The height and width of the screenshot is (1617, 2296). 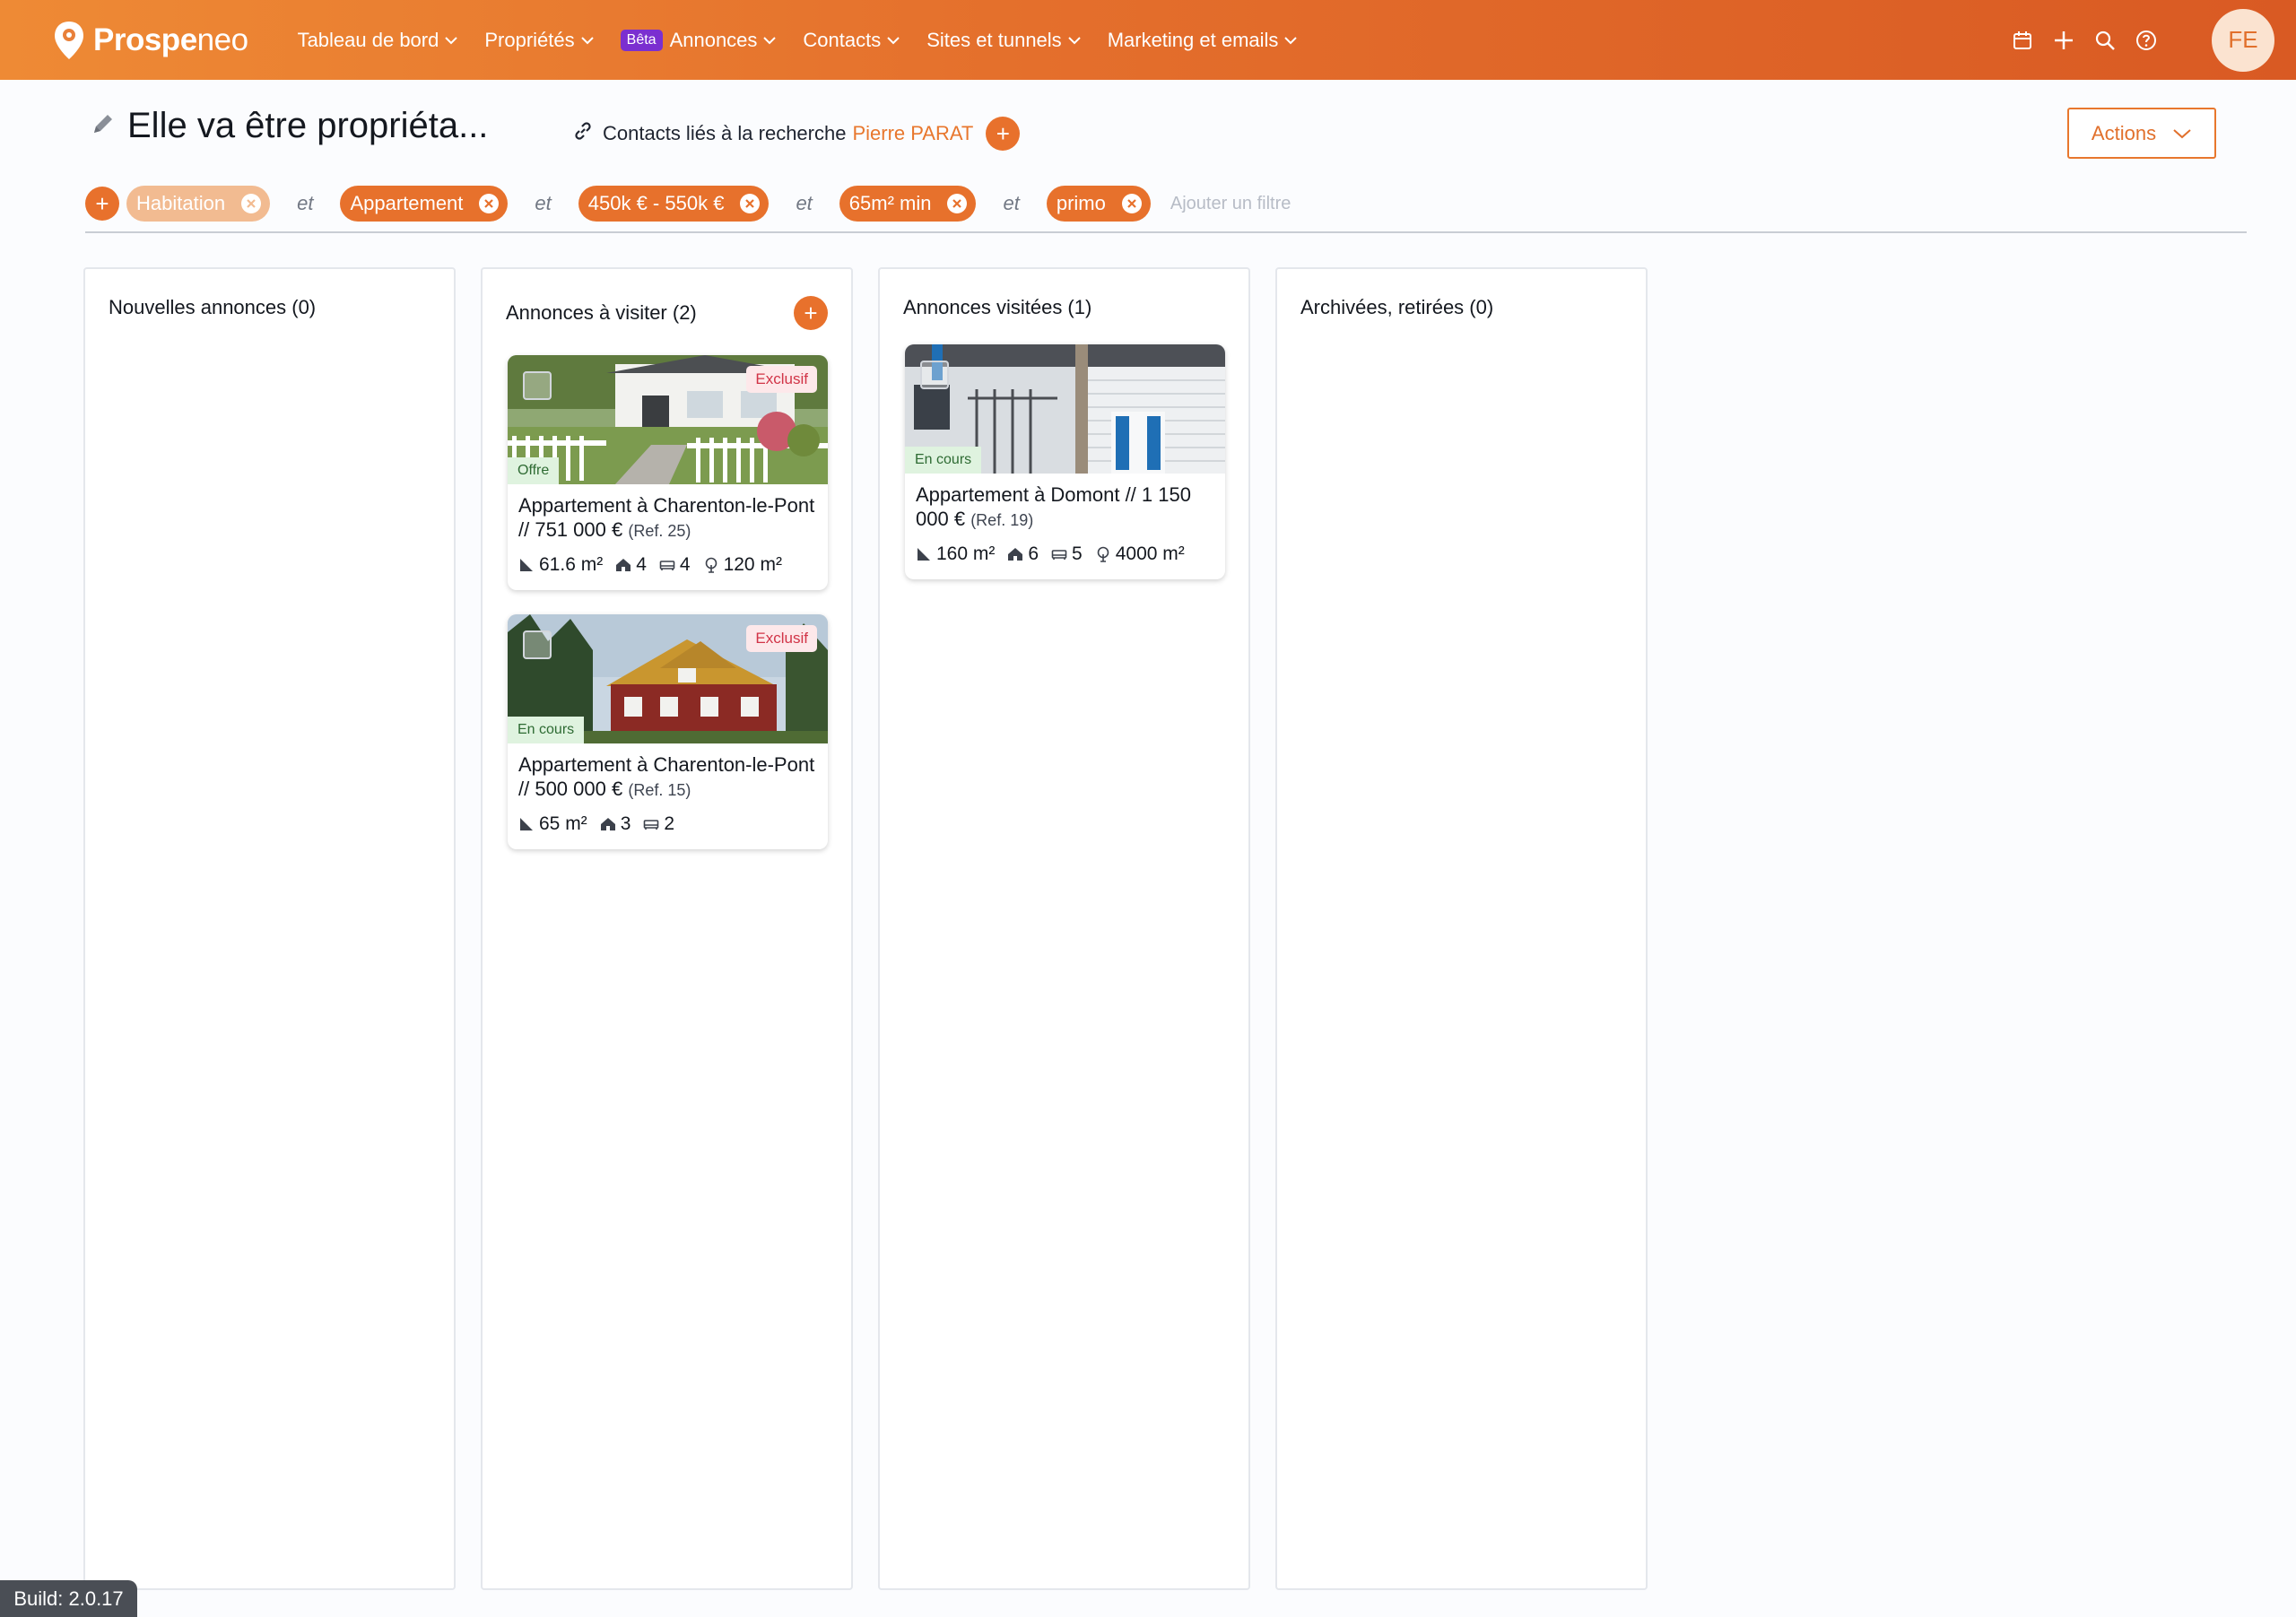 What do you see at coordinates (711, 565) in the screenshot?
I see `tree-icon` at bounding box center [711, 565].